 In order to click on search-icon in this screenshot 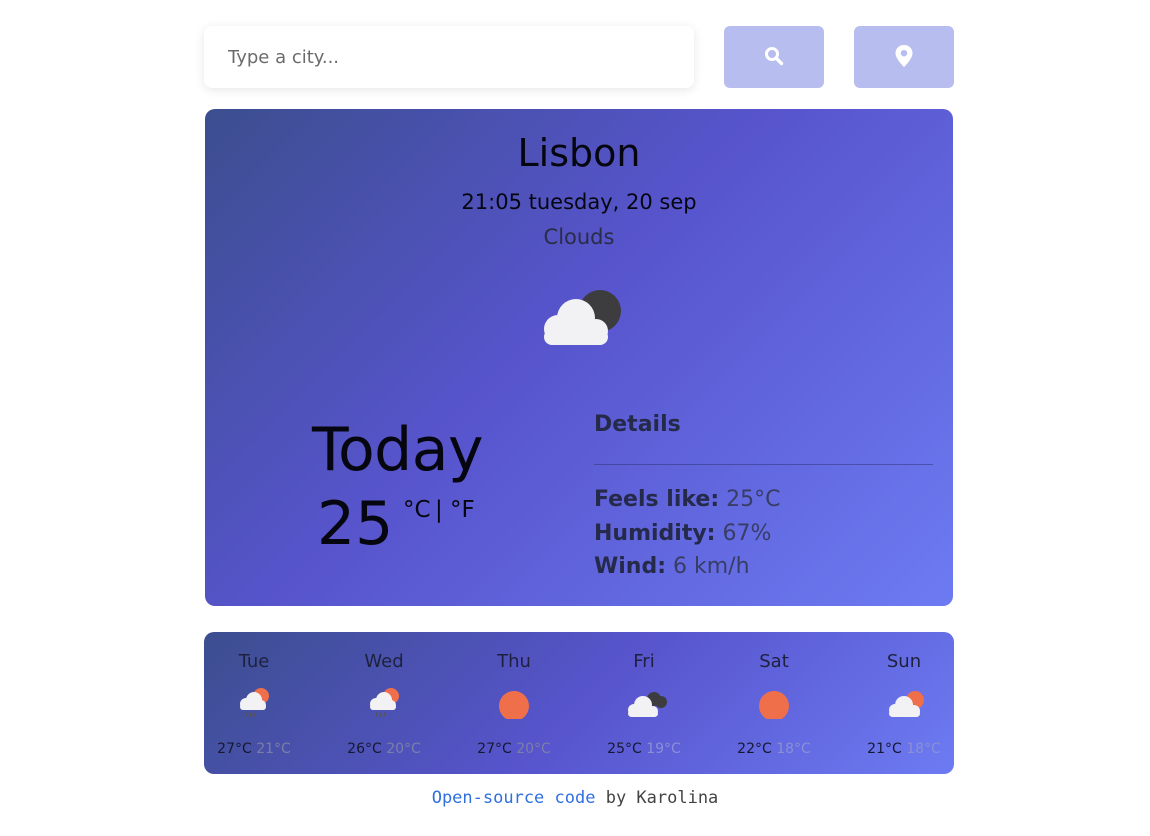, I will do `click(774, 57)`.